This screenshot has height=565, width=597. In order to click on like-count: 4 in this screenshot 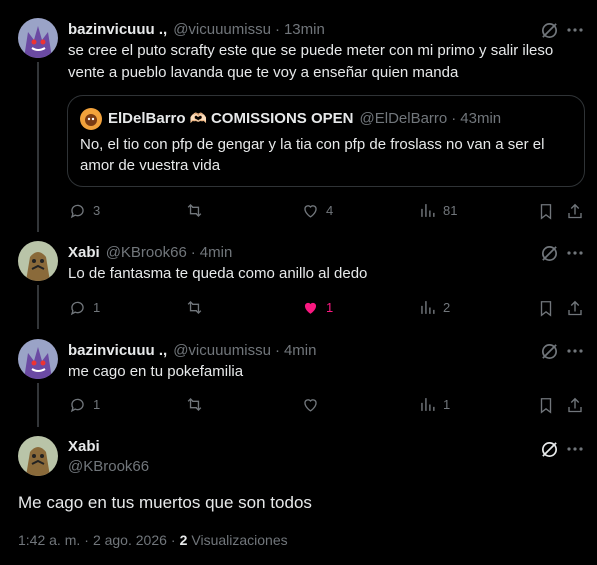, I will do `click(330, 210)`.